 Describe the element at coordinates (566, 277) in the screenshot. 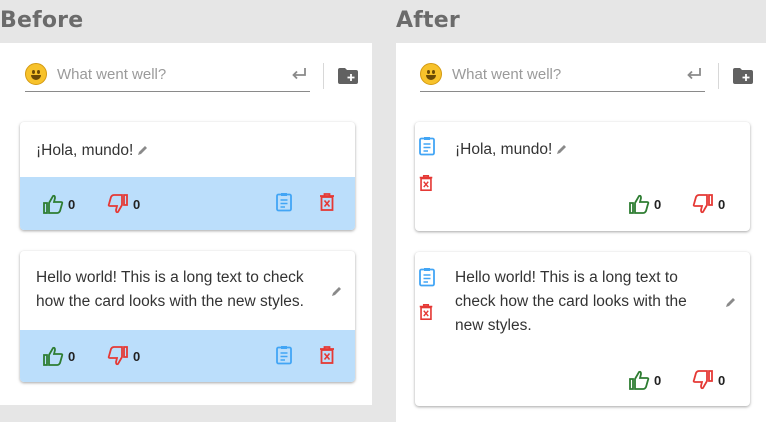

I see `card-text-line: Hello world! This is a long text to` at that location.